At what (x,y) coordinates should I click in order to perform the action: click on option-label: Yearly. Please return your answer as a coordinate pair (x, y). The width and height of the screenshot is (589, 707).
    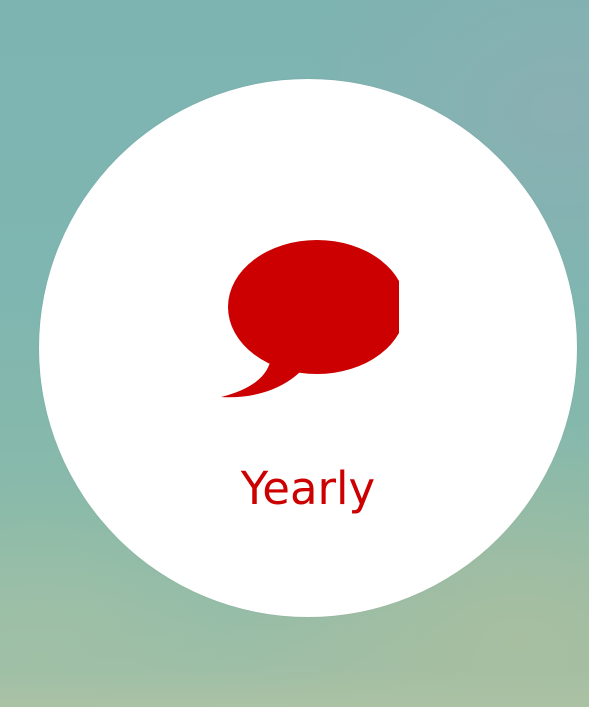
    Looking at the image, I should click on (308, 488).